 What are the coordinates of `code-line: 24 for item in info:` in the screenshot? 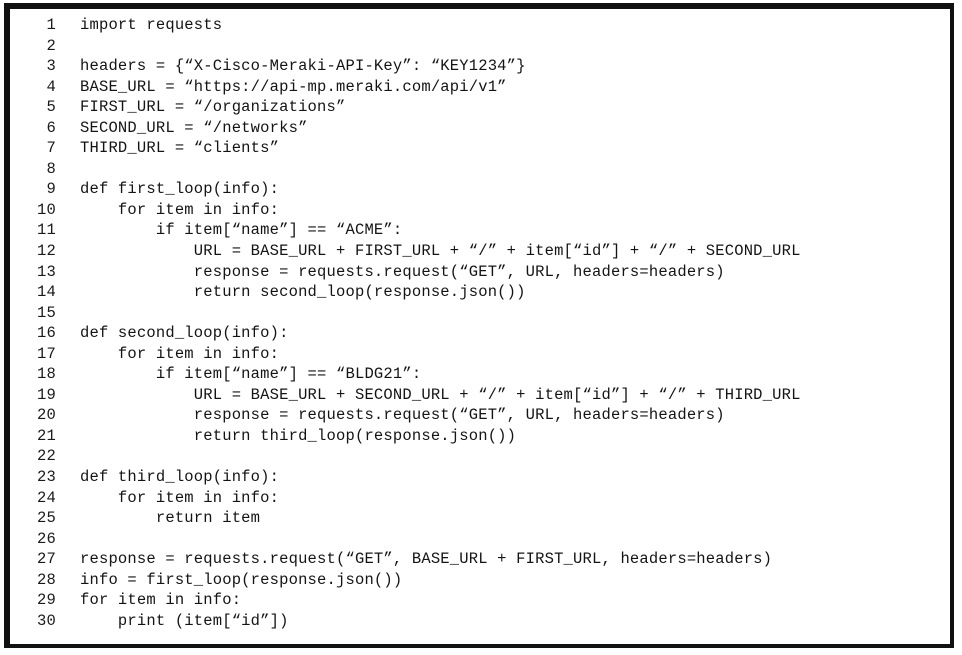 It's located at (480, 498).